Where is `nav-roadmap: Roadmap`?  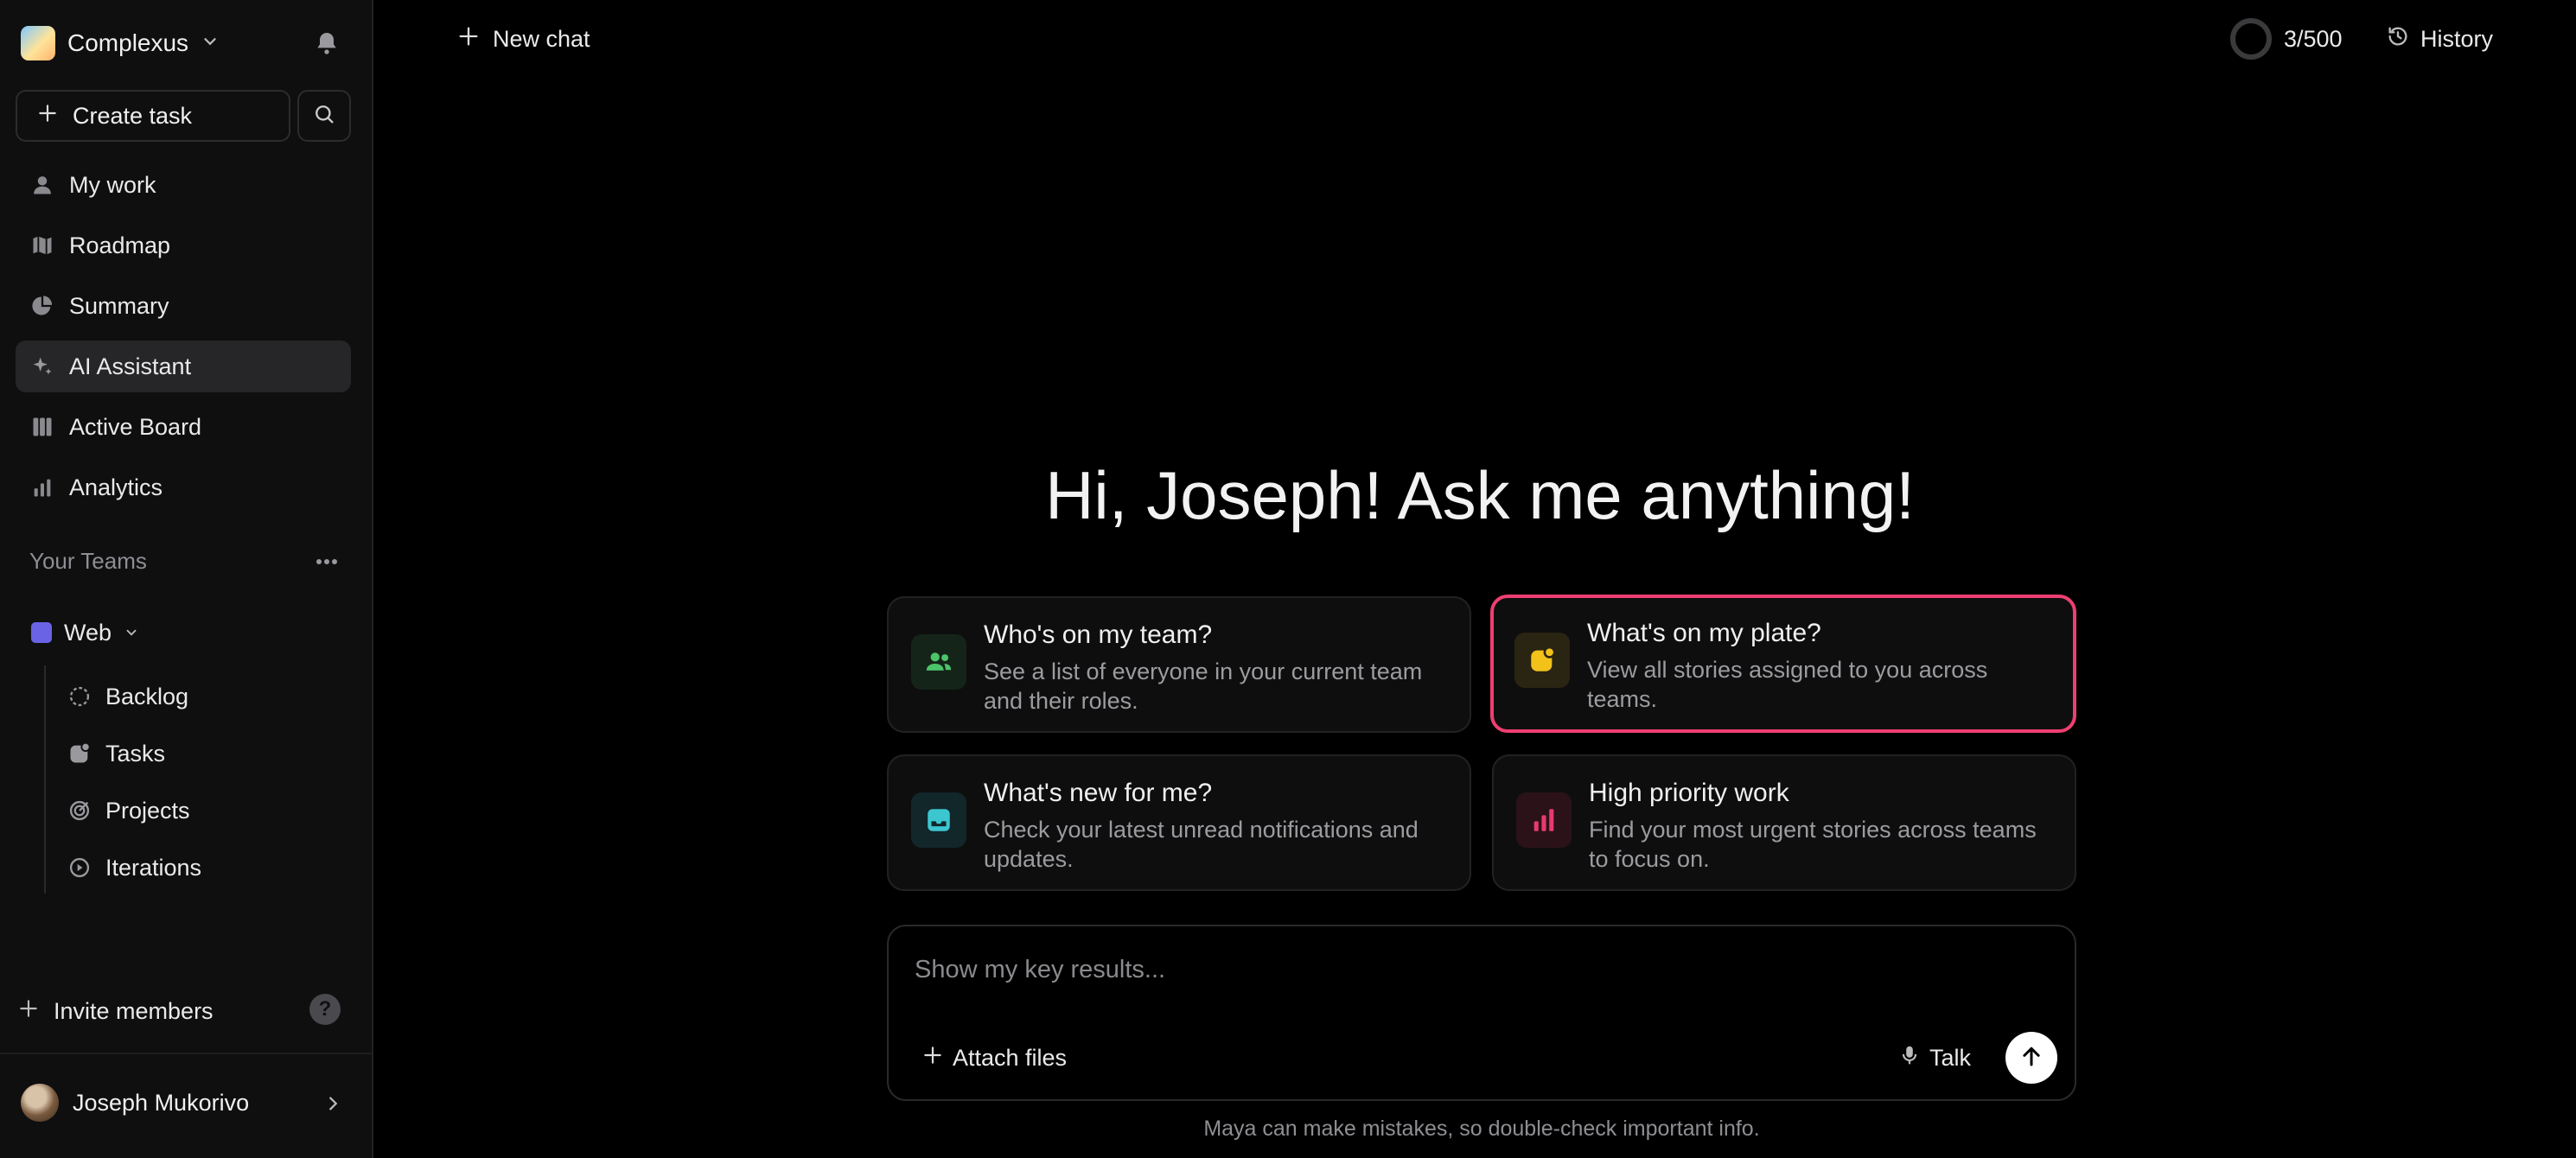
nav-roadmap: Roadmap is located at coordinates (183, 245).